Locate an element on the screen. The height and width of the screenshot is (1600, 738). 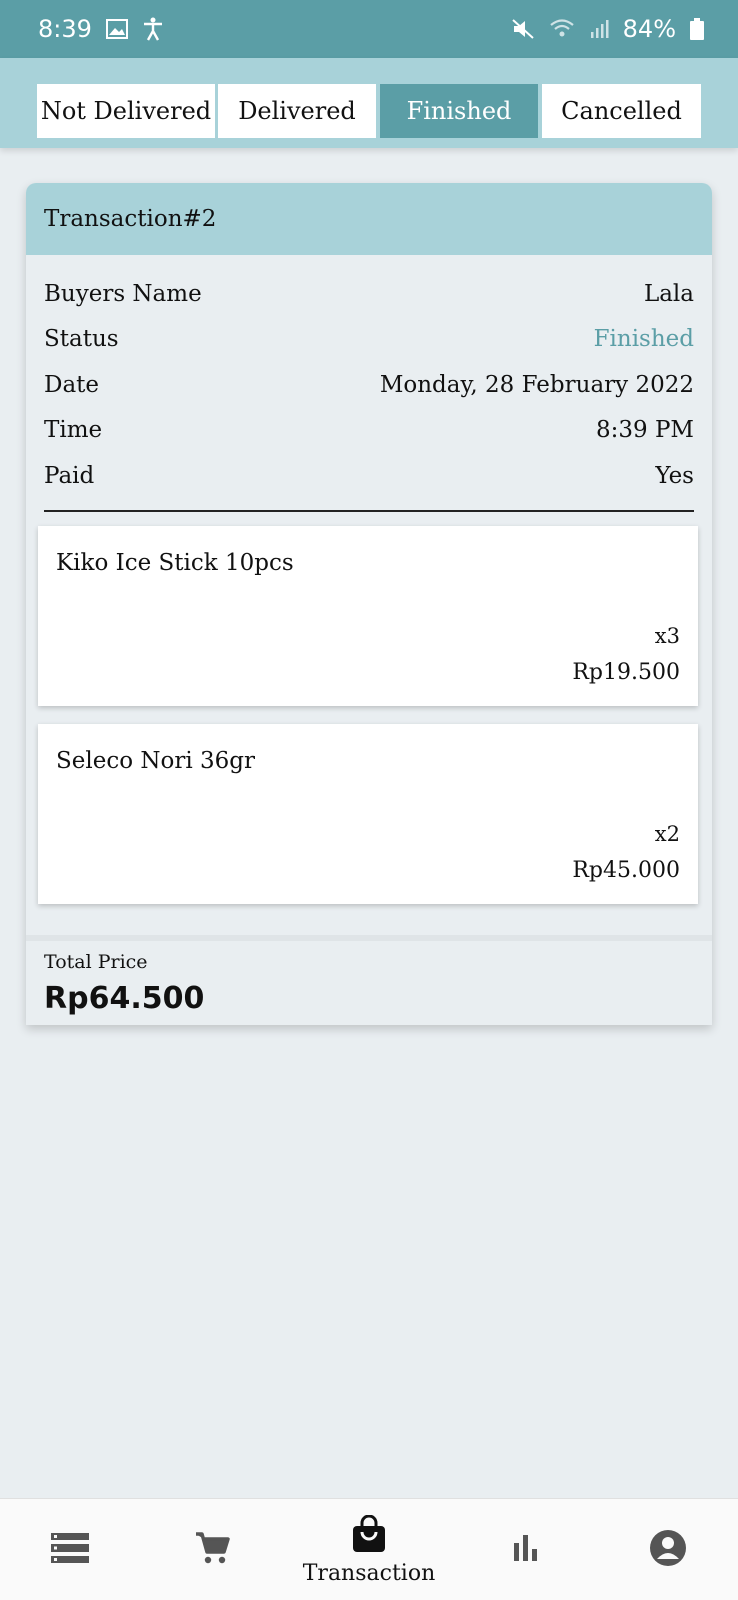
status-label: Status is located at coordinates (81, 339).